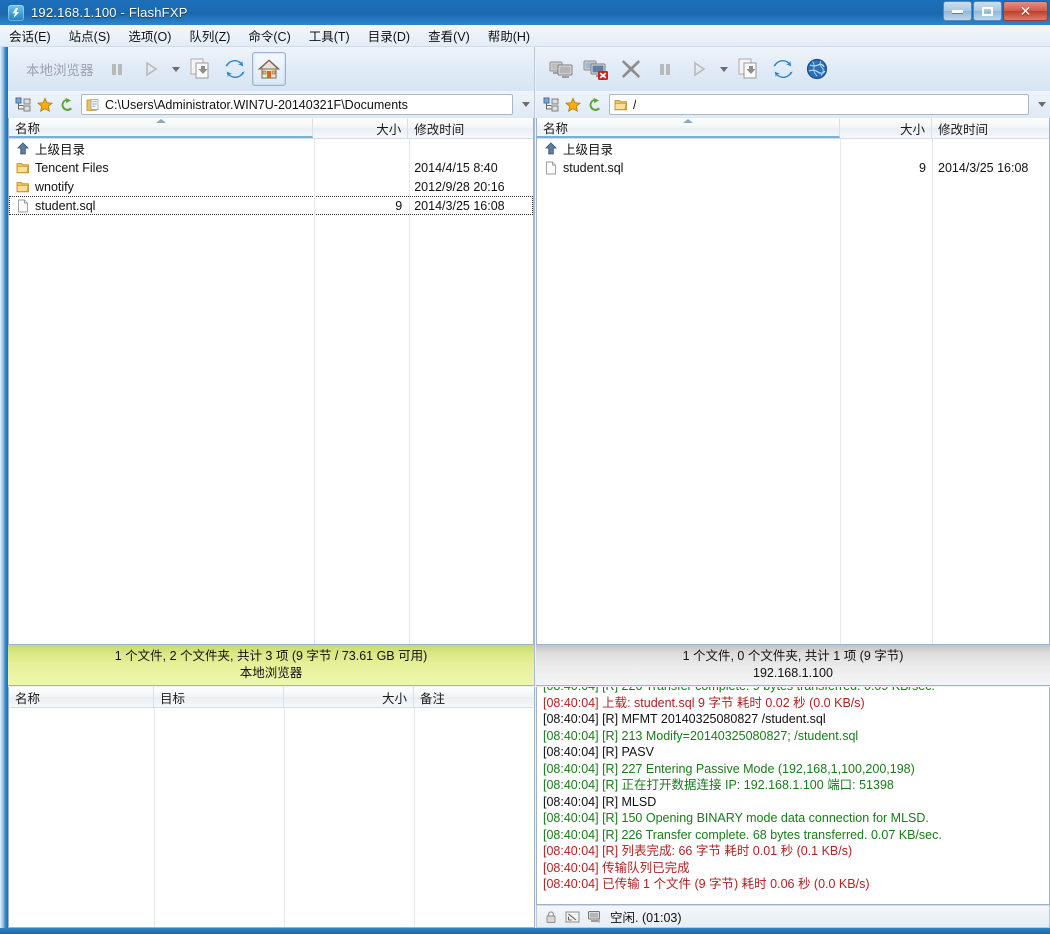  Describe the element at coordinates (349, 697) in the screenshot. I see `queue-column-size: 大小` at that location.